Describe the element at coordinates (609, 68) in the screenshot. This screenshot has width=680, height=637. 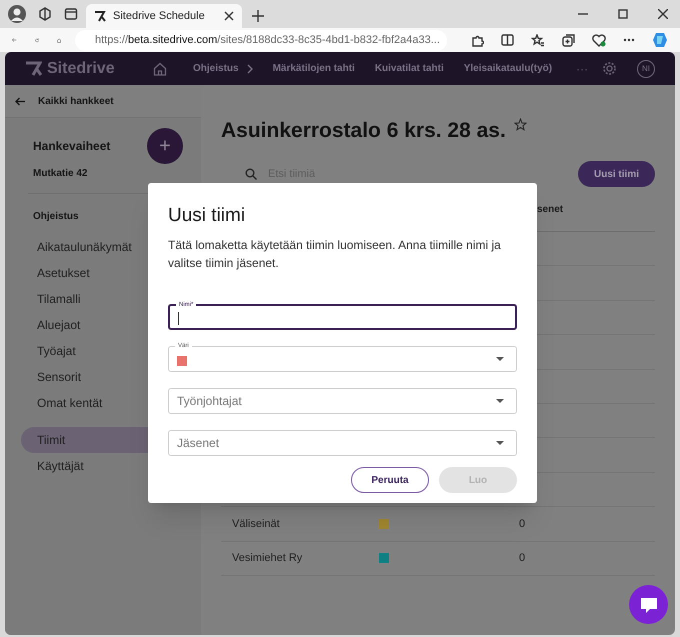
I see `settings-icon` at that location.